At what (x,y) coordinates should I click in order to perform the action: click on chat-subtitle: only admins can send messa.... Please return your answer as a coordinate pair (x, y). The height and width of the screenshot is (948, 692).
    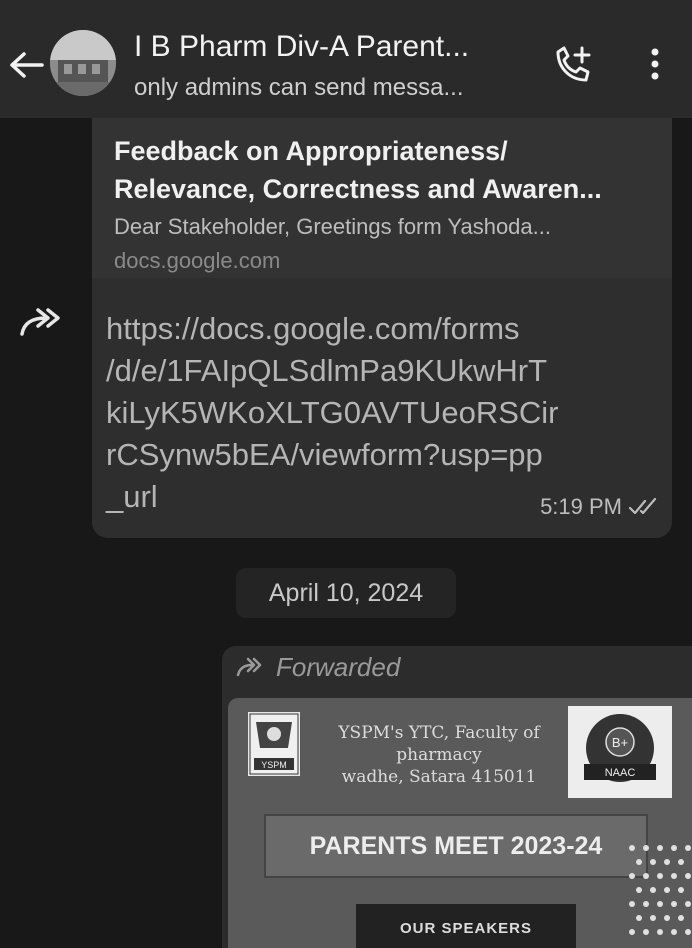
    Looking at the image, I should click on (299, 88).